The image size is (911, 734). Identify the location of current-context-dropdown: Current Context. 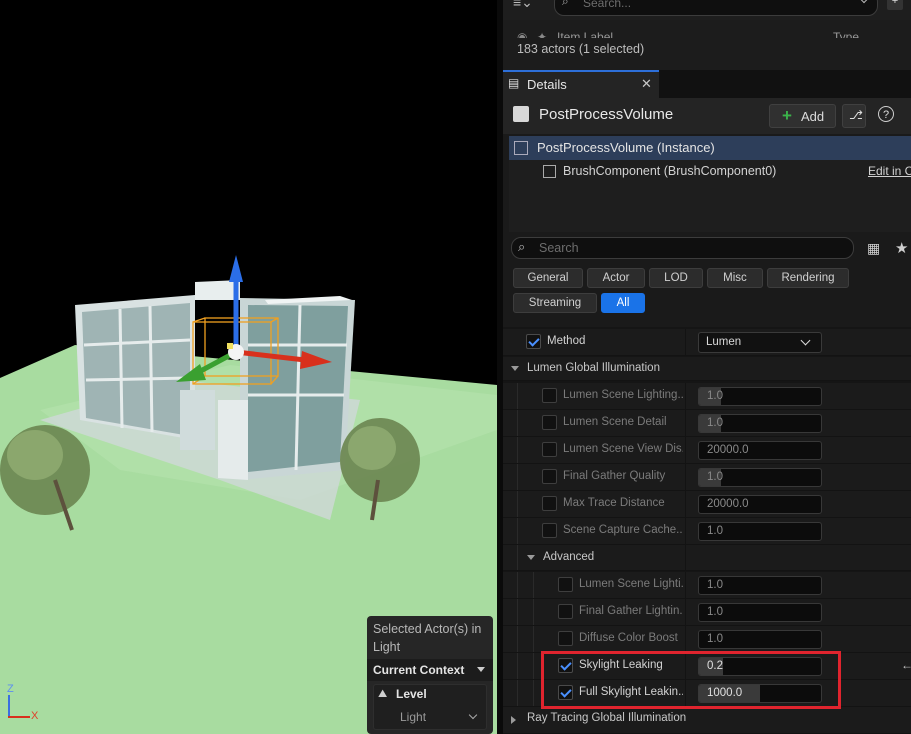
(430, 670).